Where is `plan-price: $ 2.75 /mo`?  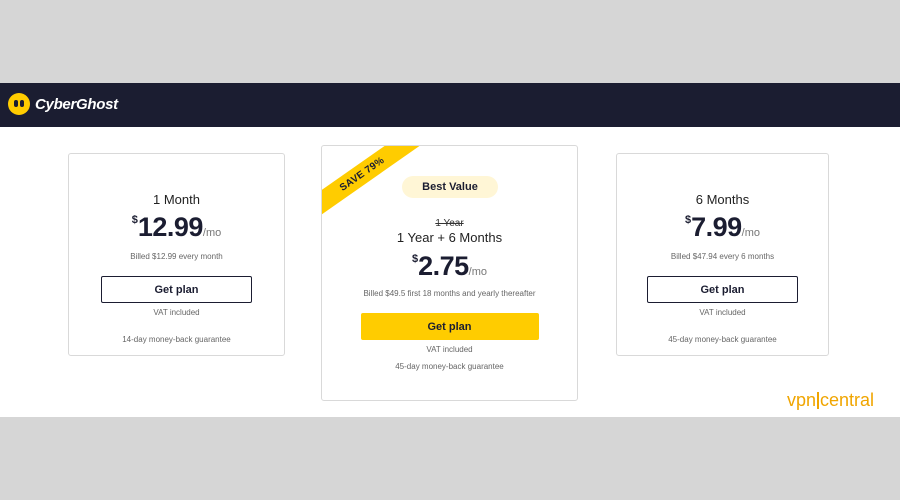 plan-price: $ 2.75 /mo is located at coordinates (449, 266).